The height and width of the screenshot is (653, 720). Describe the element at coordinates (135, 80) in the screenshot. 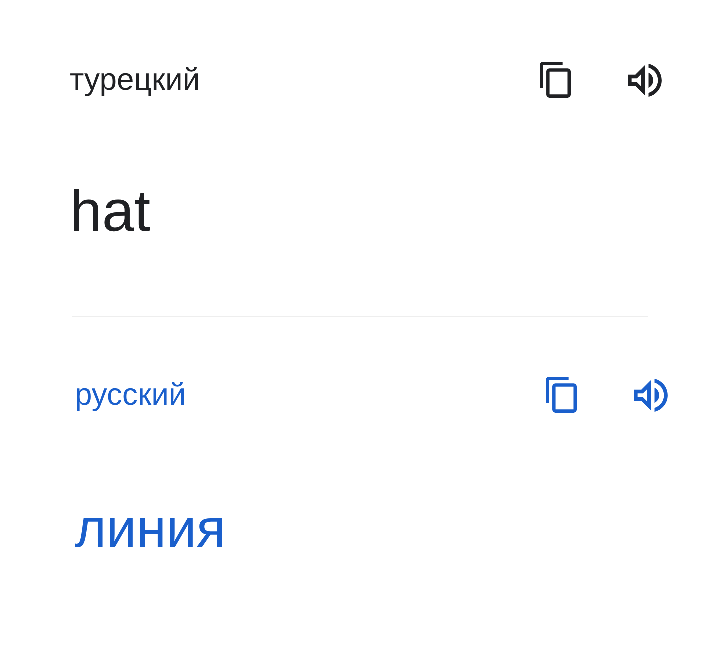

I see `language-label: турецкий` at that location.